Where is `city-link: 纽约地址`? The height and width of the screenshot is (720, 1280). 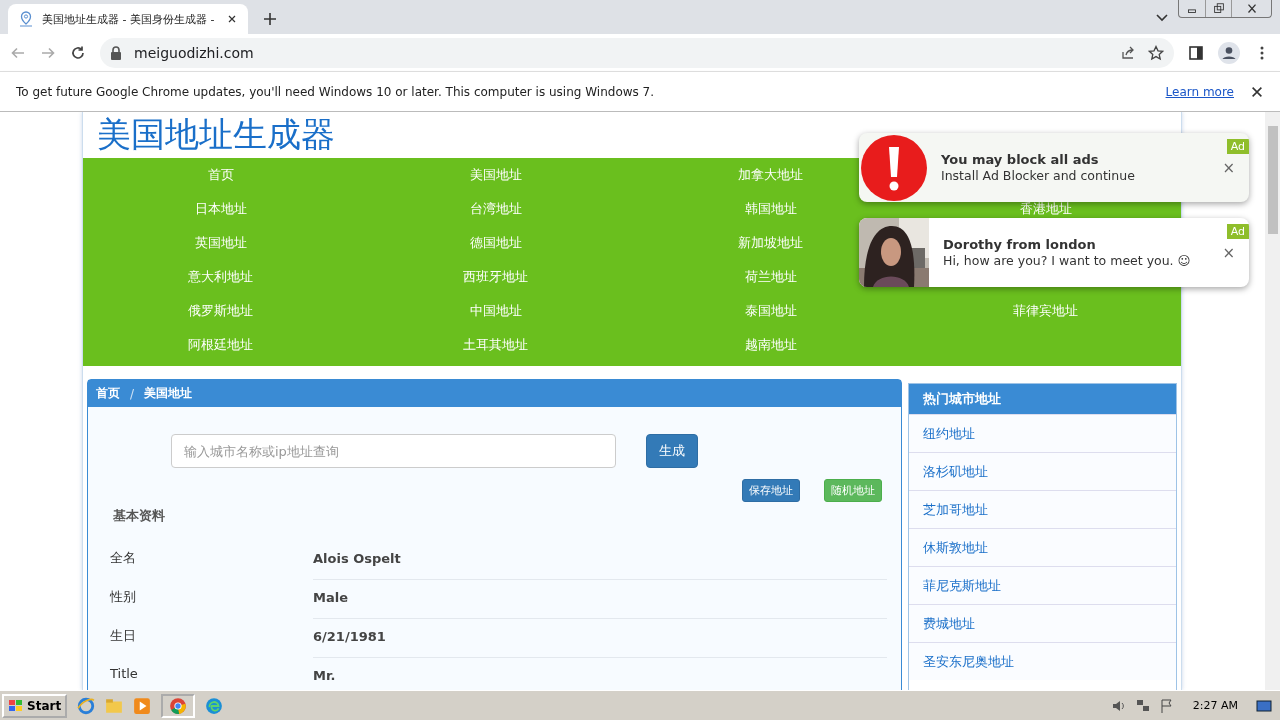 city-link: 纽约地址 is located at coordinates (1042, 433).